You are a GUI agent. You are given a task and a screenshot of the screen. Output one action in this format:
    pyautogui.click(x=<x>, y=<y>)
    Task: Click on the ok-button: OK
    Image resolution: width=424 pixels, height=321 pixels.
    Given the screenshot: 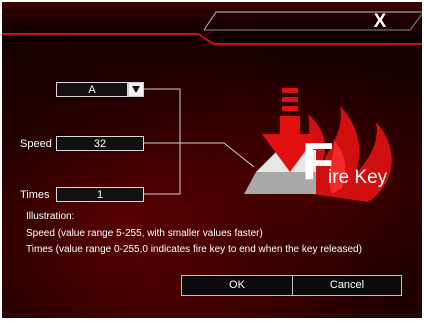 What is the action you would take?
    pyautogui.click(x=237, y=285)
    